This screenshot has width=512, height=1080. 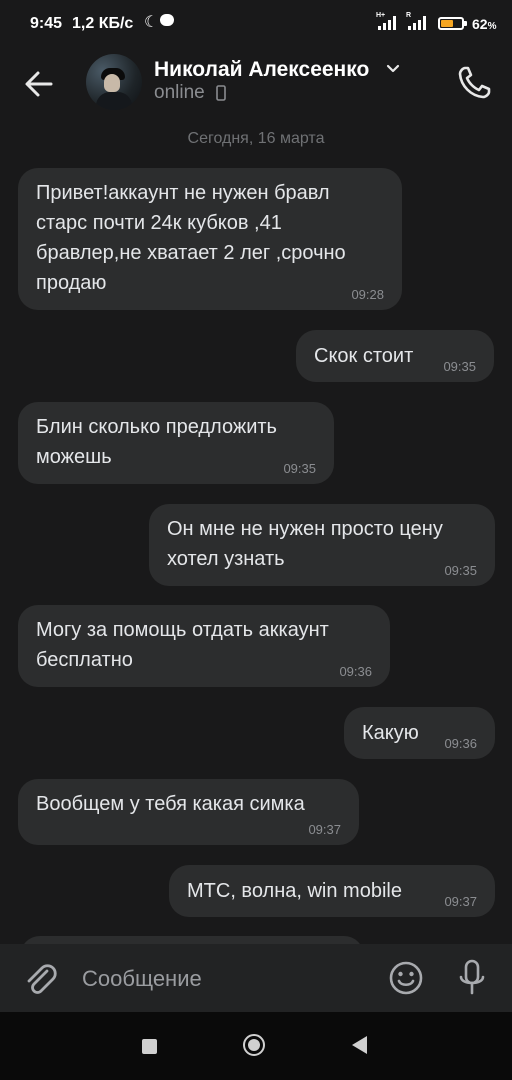 What do you see at coordinates (221, 93) in the screenshot?
I see `mobile-phone-icon` at bounding box center [221, 93].